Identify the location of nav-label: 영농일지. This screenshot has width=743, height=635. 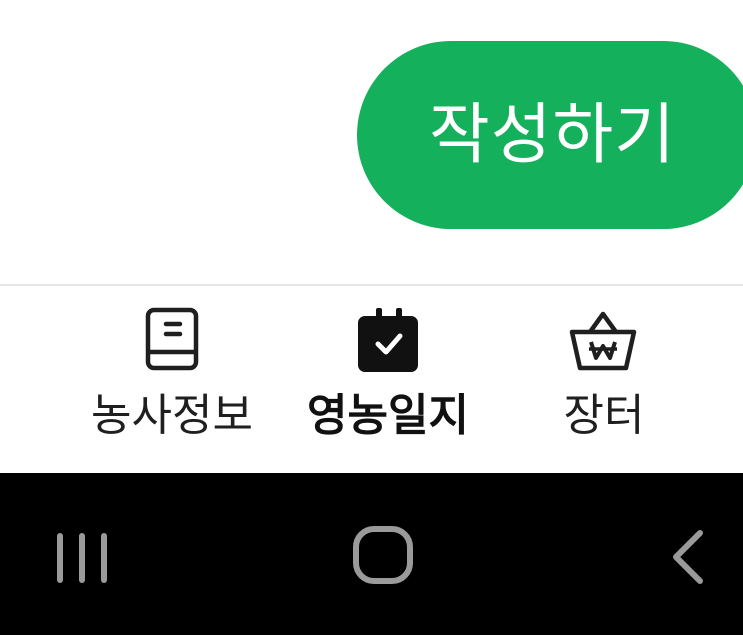
(388, 415).